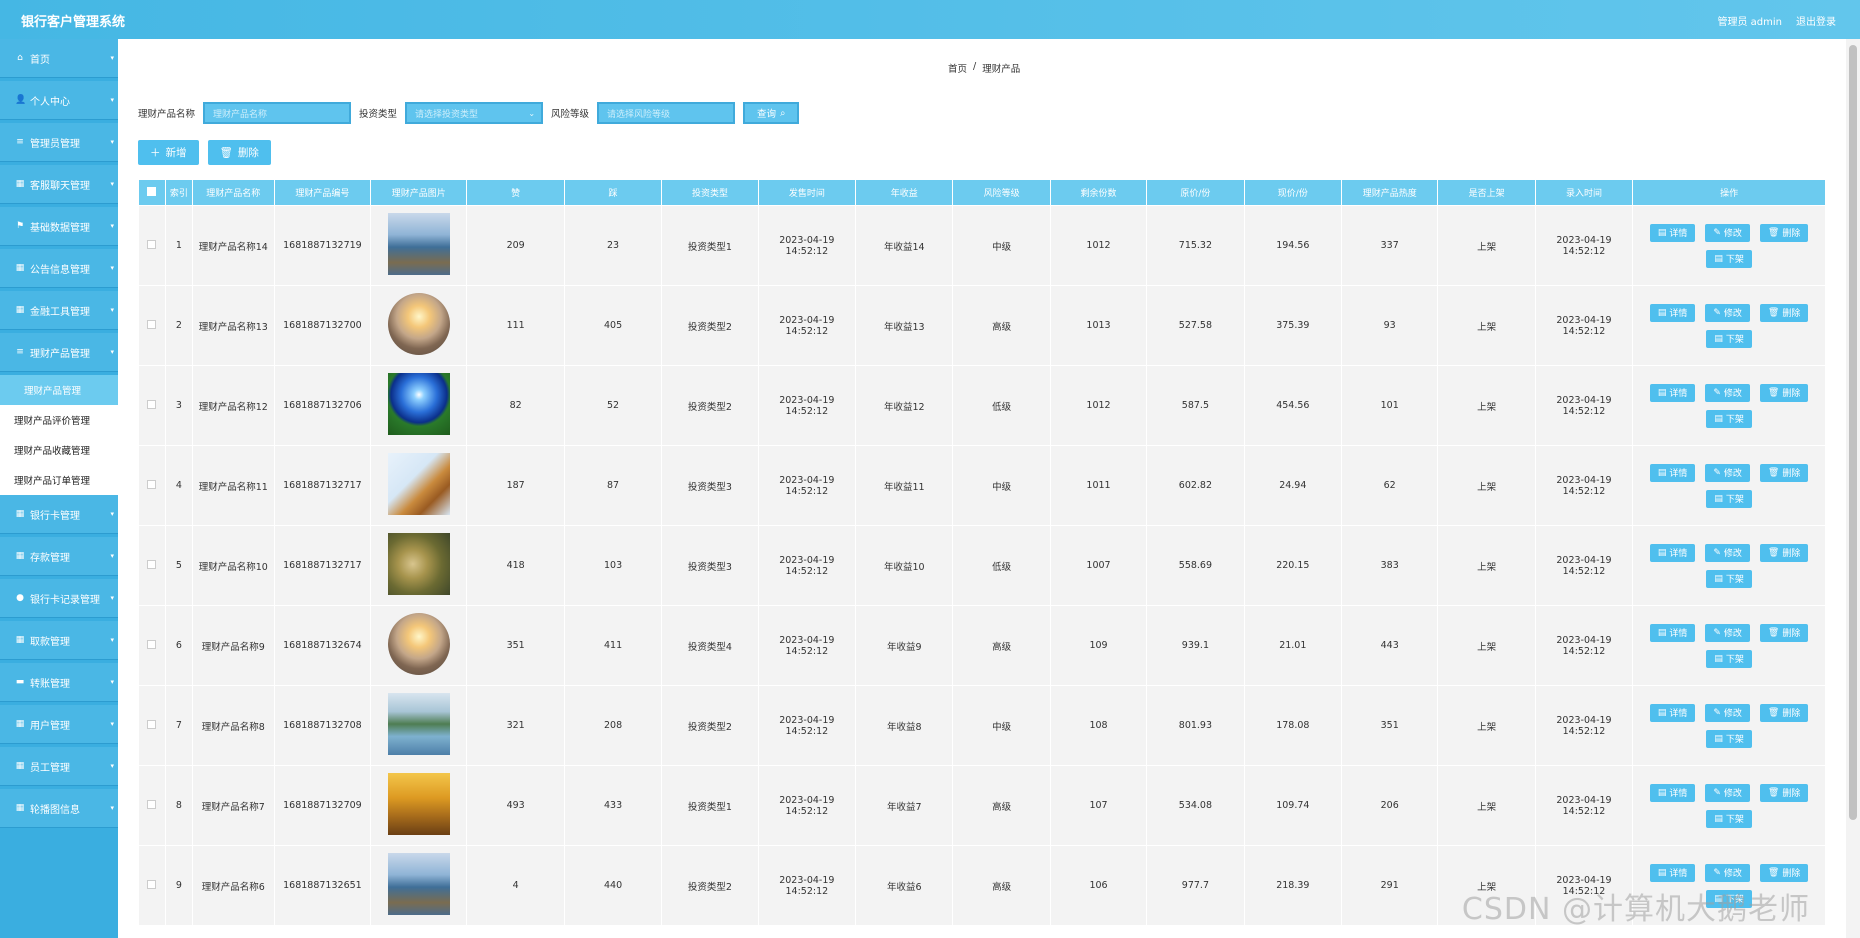 The image size is (1860, 938). I want to click on document-icon: ▤, so click(1662, 472).